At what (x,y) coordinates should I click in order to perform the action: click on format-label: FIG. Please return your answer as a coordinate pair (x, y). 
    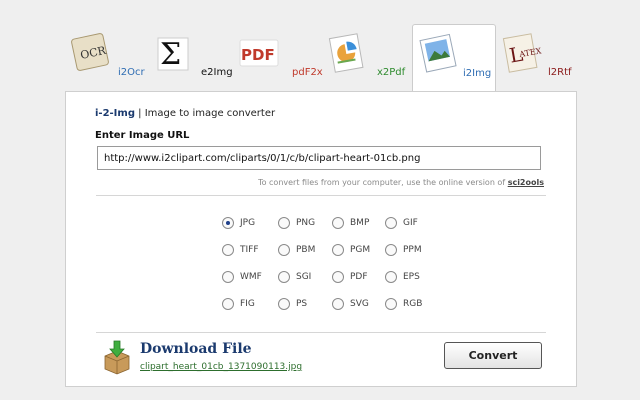
    Looking at the image, I should click on (247, 304).